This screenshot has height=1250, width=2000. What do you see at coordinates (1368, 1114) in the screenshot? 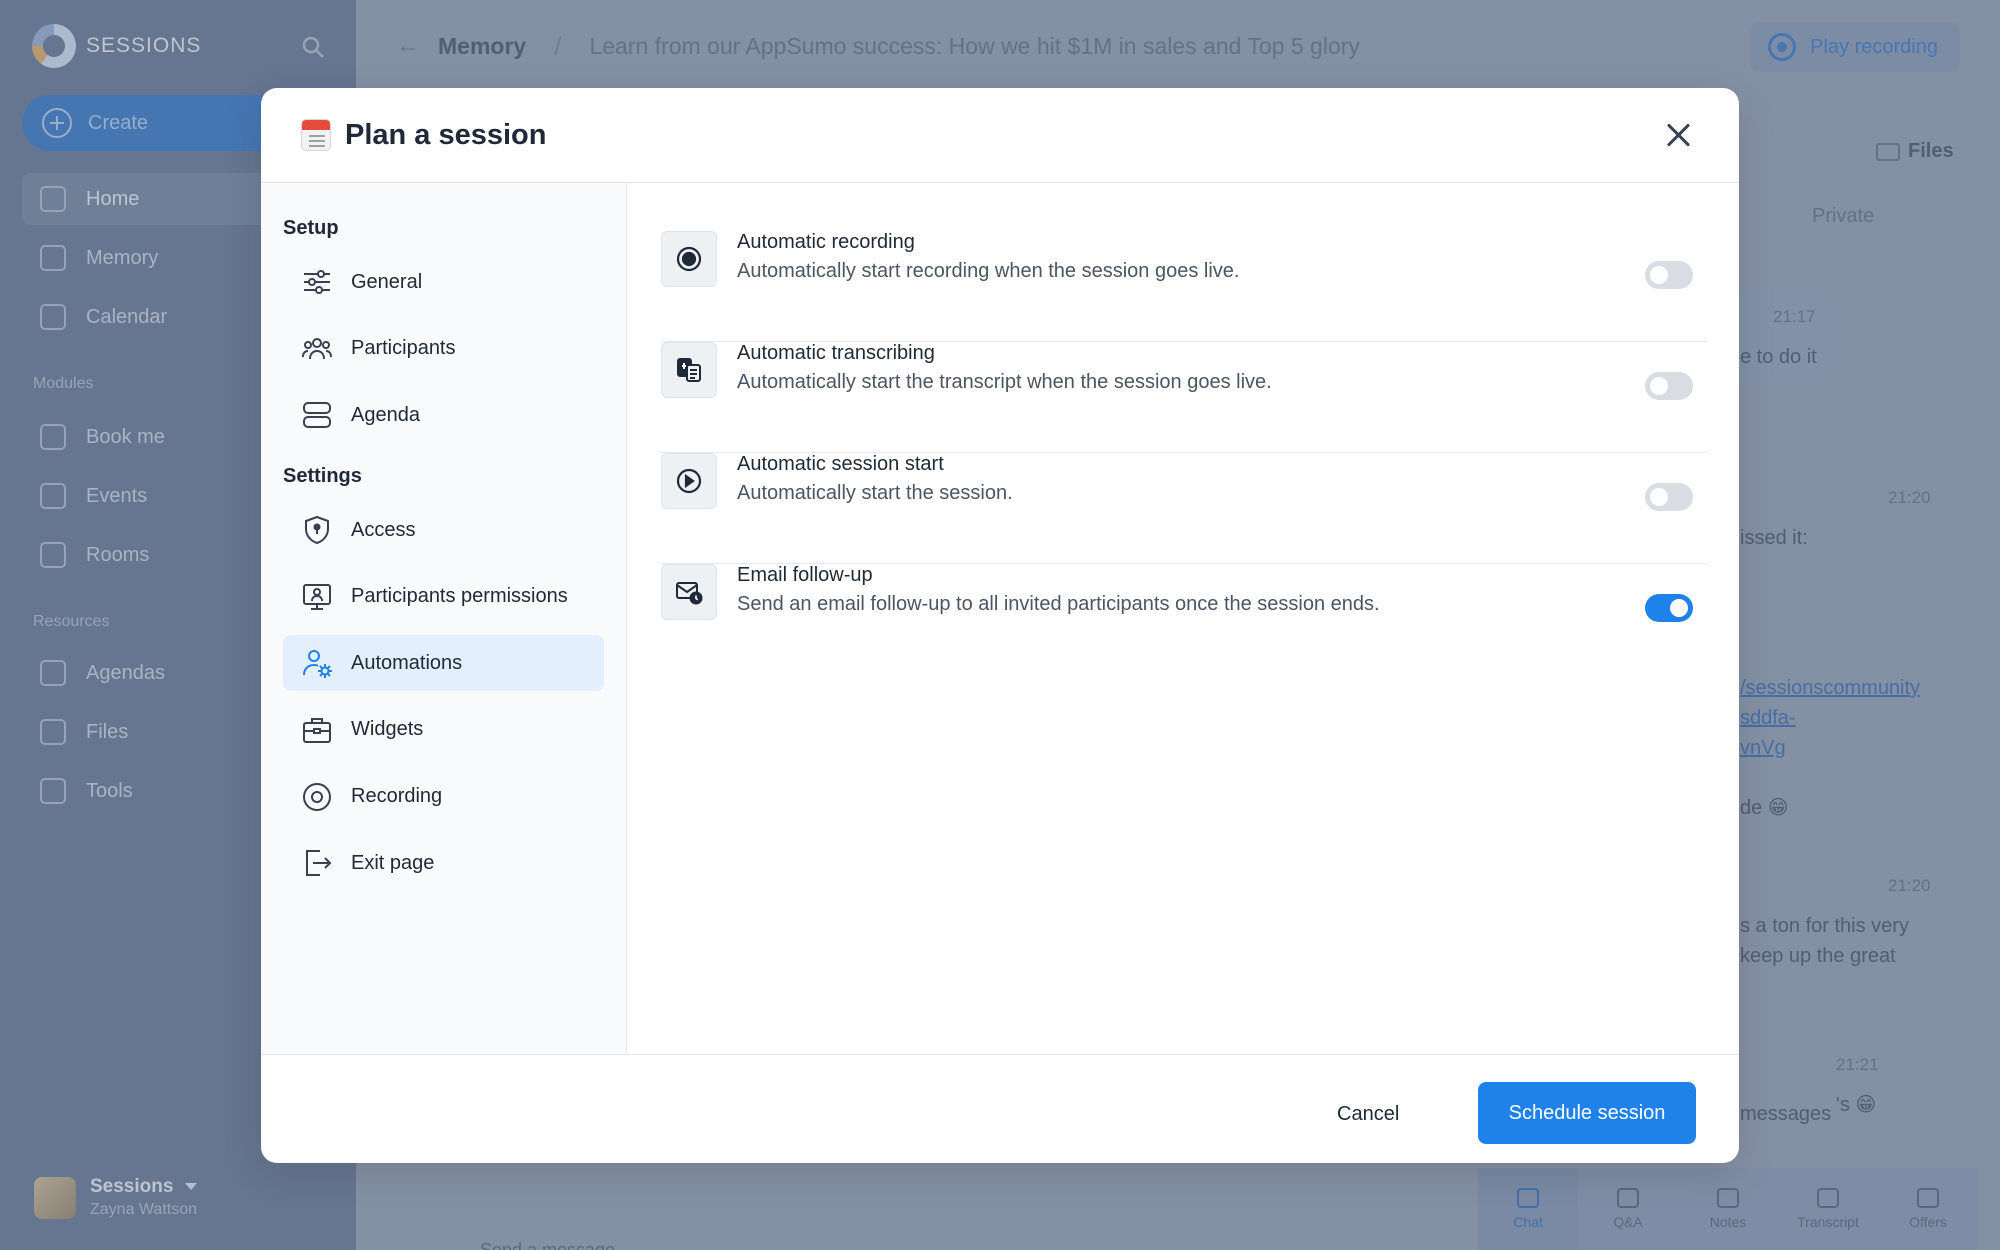
I see `cancel-button: Cancel` at bounding box center [1368, 1114].